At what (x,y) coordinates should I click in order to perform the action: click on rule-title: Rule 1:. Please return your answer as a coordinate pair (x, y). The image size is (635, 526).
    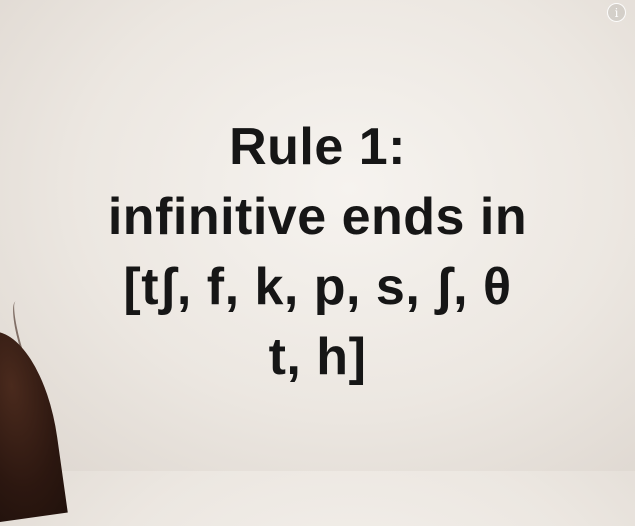
    Looking at the image, I should click on (317, 147).